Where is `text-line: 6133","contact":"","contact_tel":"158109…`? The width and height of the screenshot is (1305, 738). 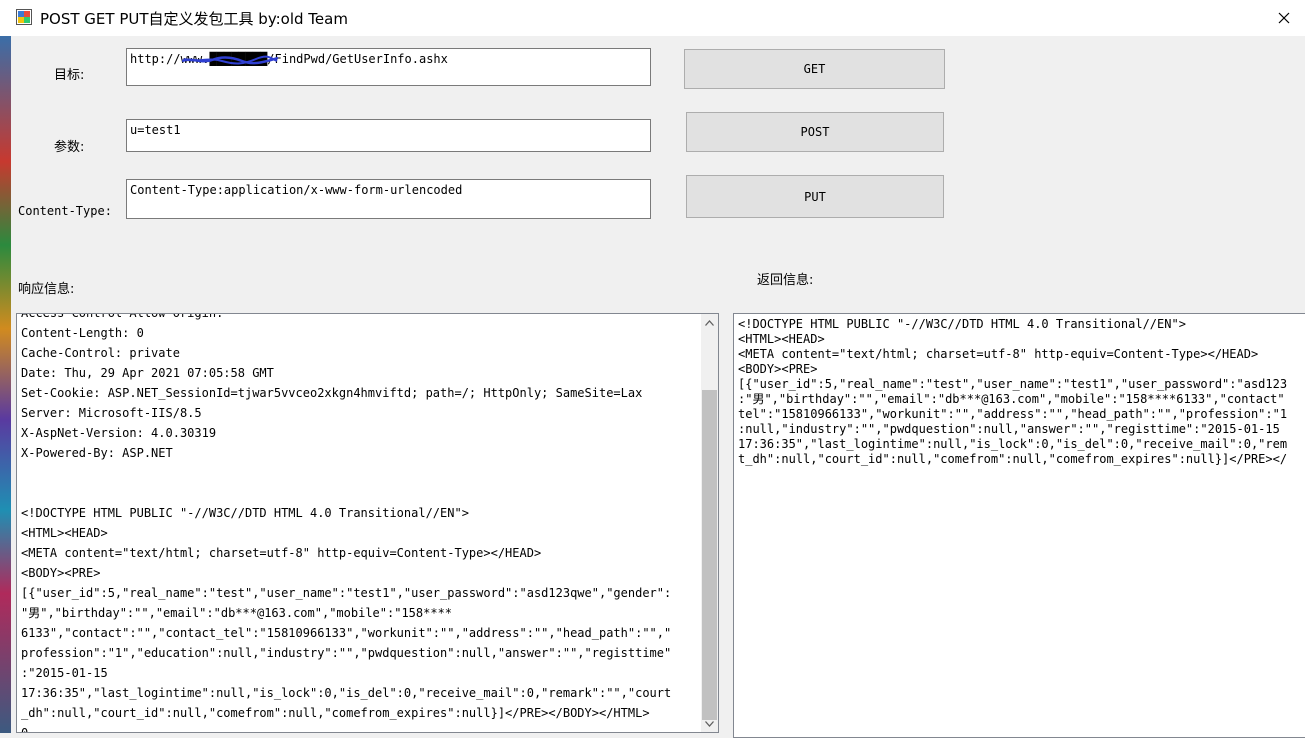 text-line: 6133","contact":"","contact_tel":"158109… is located at coordinates (346, 633).